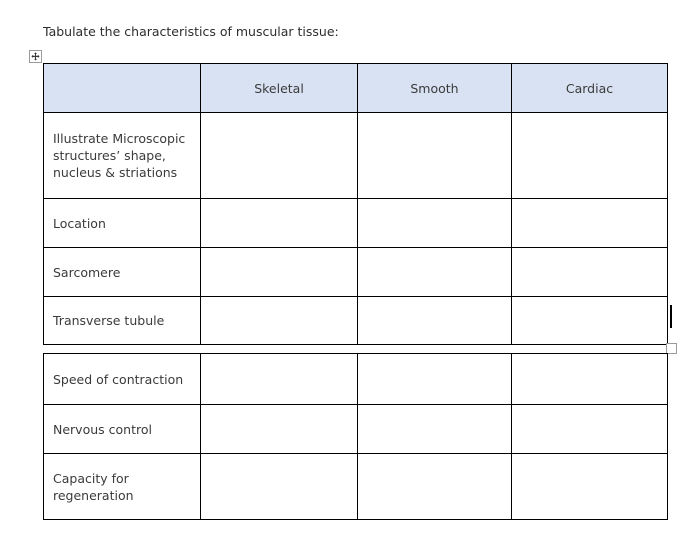 This screenshot has height=540, width=698. I want to click on row-label-sarcomere: Sarcomere, so click(122, 272).